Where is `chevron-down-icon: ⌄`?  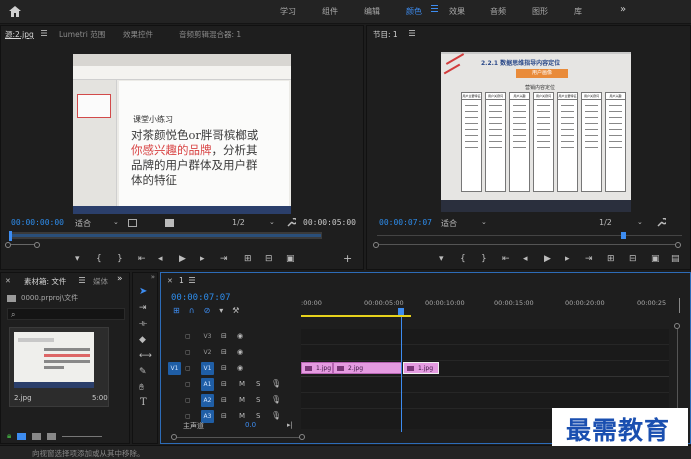 chevron-down-icon: ⌄ is located at coordinates (640, 222).